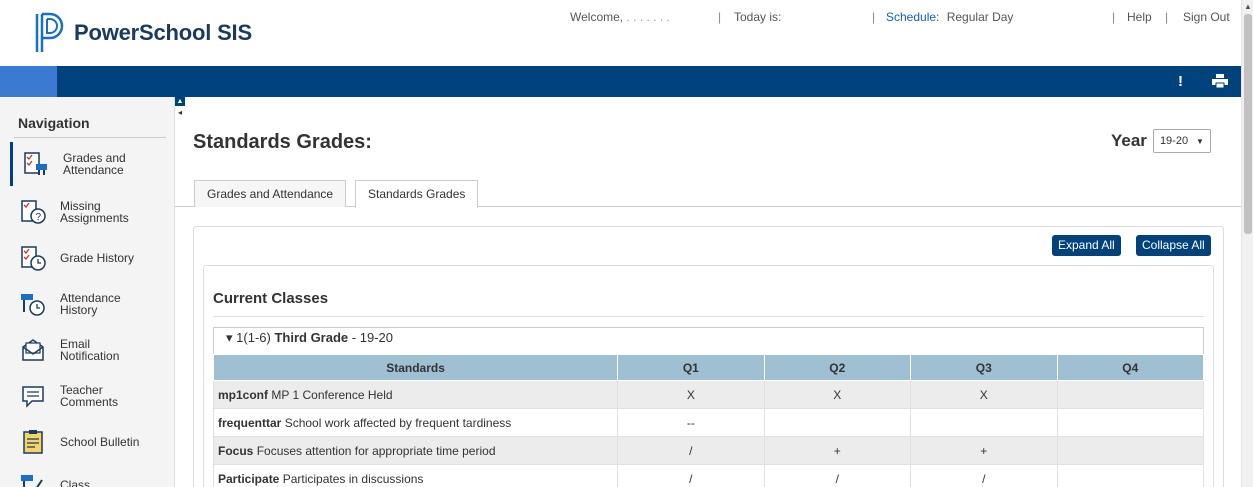  Describe the element at coordinates (1173, 245) in the screenshot. I see `collapse-all-button: Collapse All` at that location.